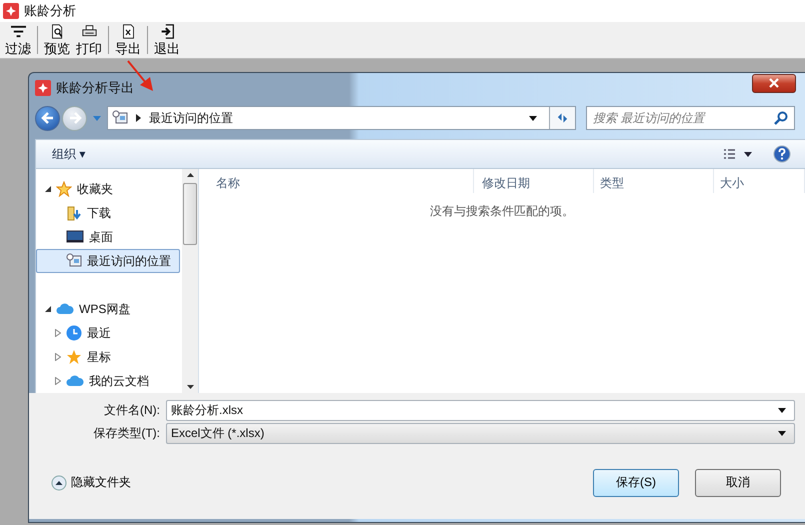 Image resolution: width=805 pixels, height=525 pixels. Describe the element at coordinates (91, 482) in the screenshot. I see `hide-folders-button: 隐藏文件夹` at that location.